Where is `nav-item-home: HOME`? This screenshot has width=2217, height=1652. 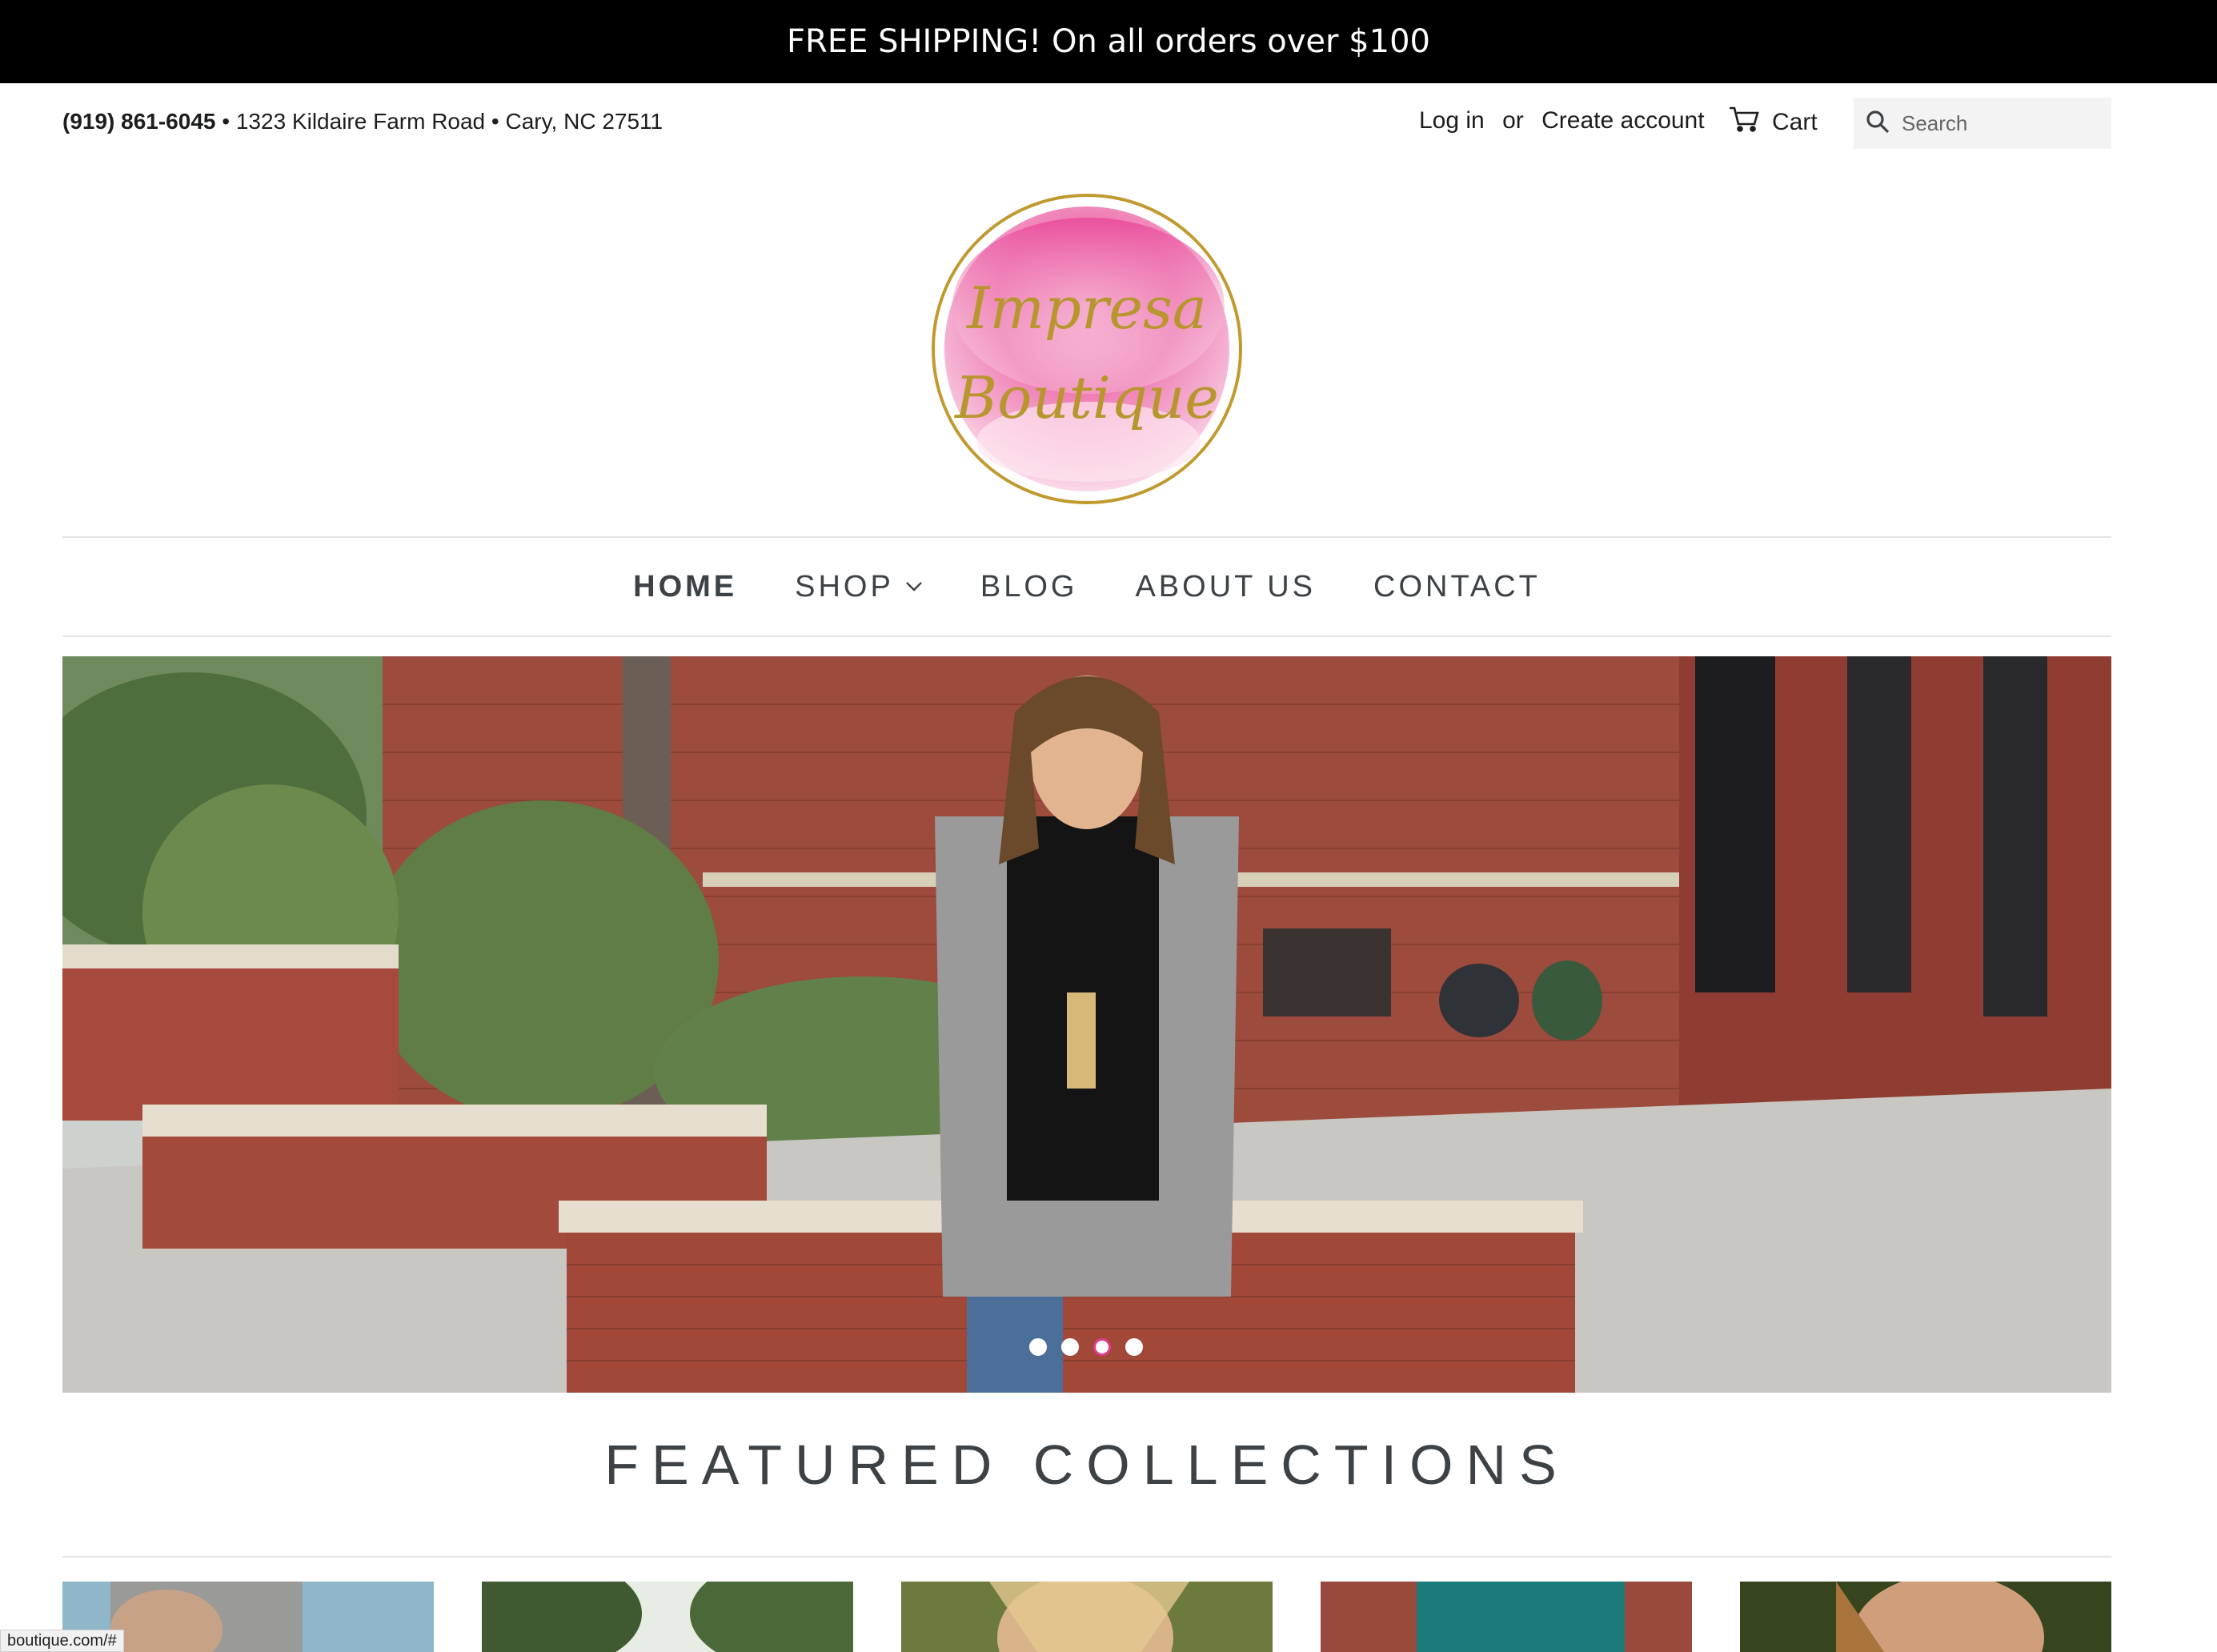 nav-item-home: HOME is located at coordinates (685, 587).